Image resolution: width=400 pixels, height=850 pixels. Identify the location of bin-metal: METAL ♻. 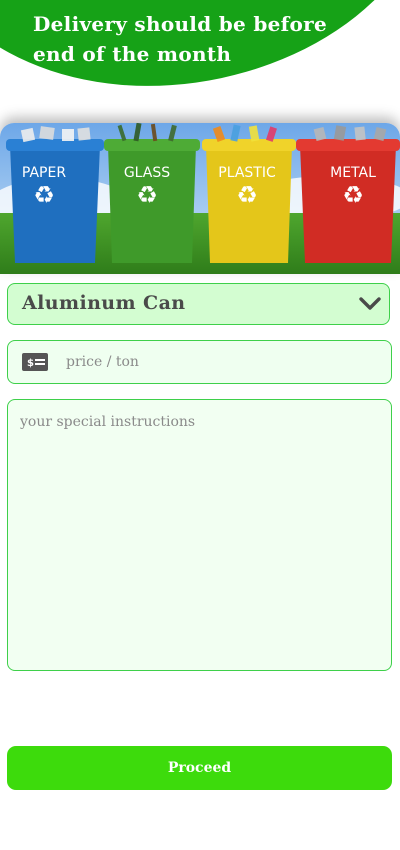
(348, 201).